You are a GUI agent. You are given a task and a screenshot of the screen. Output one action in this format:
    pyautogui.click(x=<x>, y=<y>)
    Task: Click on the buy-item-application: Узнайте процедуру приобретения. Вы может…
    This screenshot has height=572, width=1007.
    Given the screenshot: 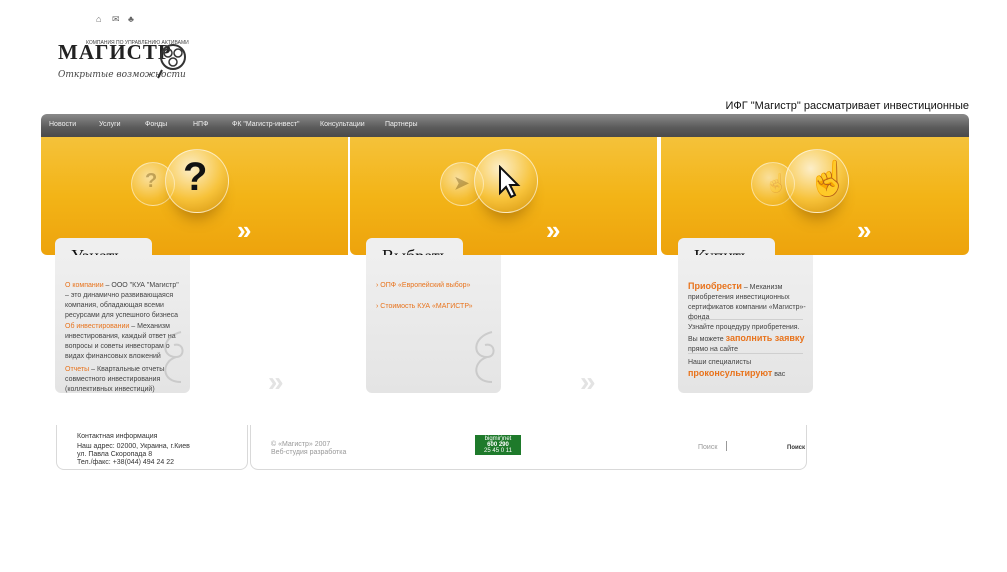 What is the action you would take?
    pyautogui.click(x=746, y=338)
    